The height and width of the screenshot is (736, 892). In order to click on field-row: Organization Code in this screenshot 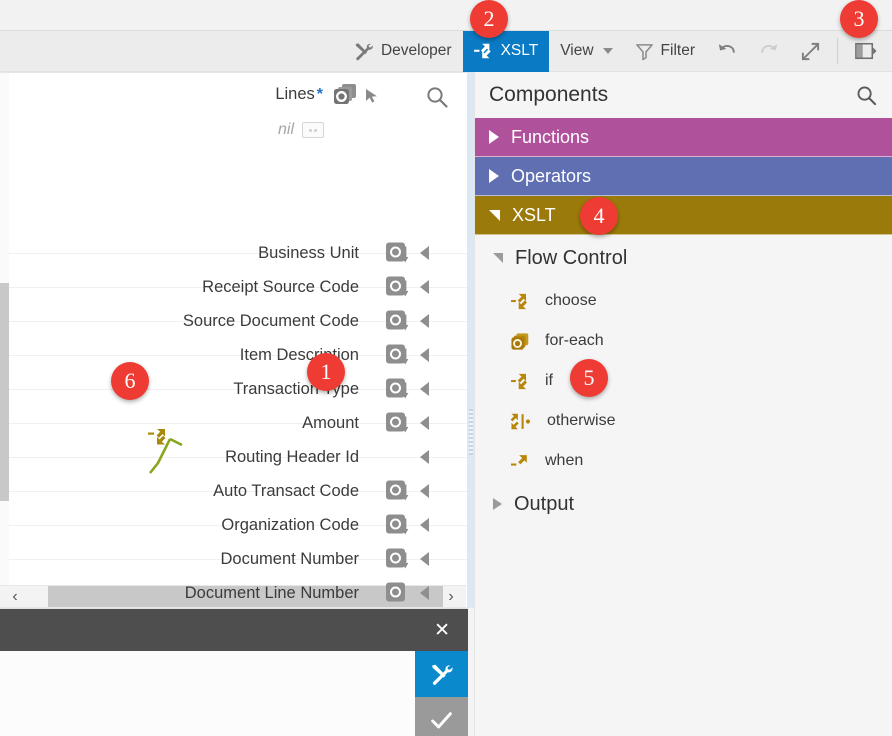, I will do `click(233, 525)`.